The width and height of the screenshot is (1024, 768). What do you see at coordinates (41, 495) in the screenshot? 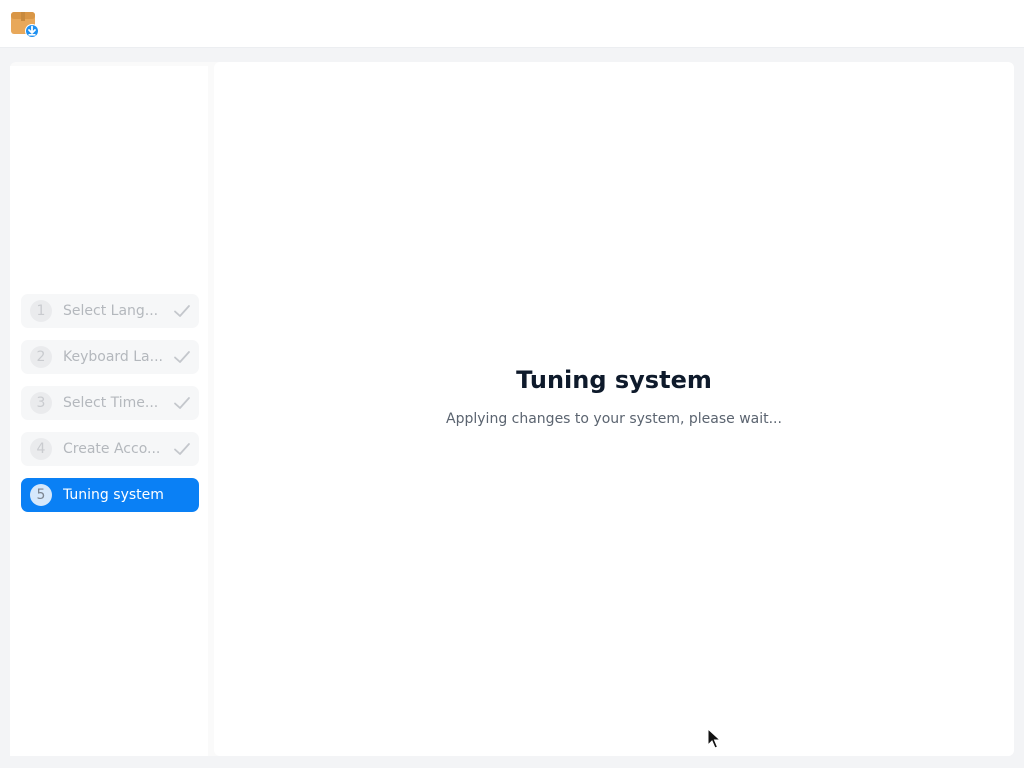
I see `step-number: 5` at bounding box center [41, 495].